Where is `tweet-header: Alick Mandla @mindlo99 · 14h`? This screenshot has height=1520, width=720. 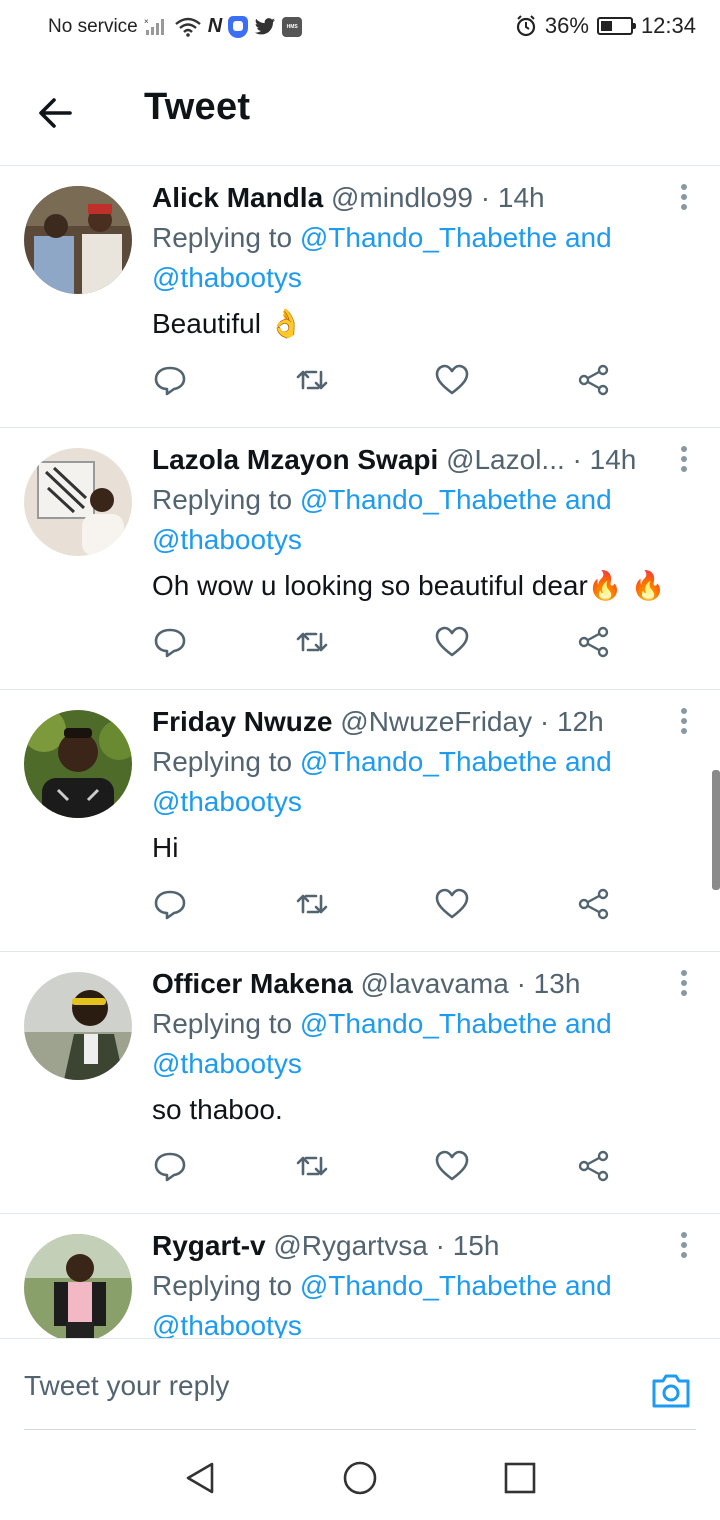 tweet-header: Alick Mandla @mindlo99 · 14h is located at coordinates (404, 198).